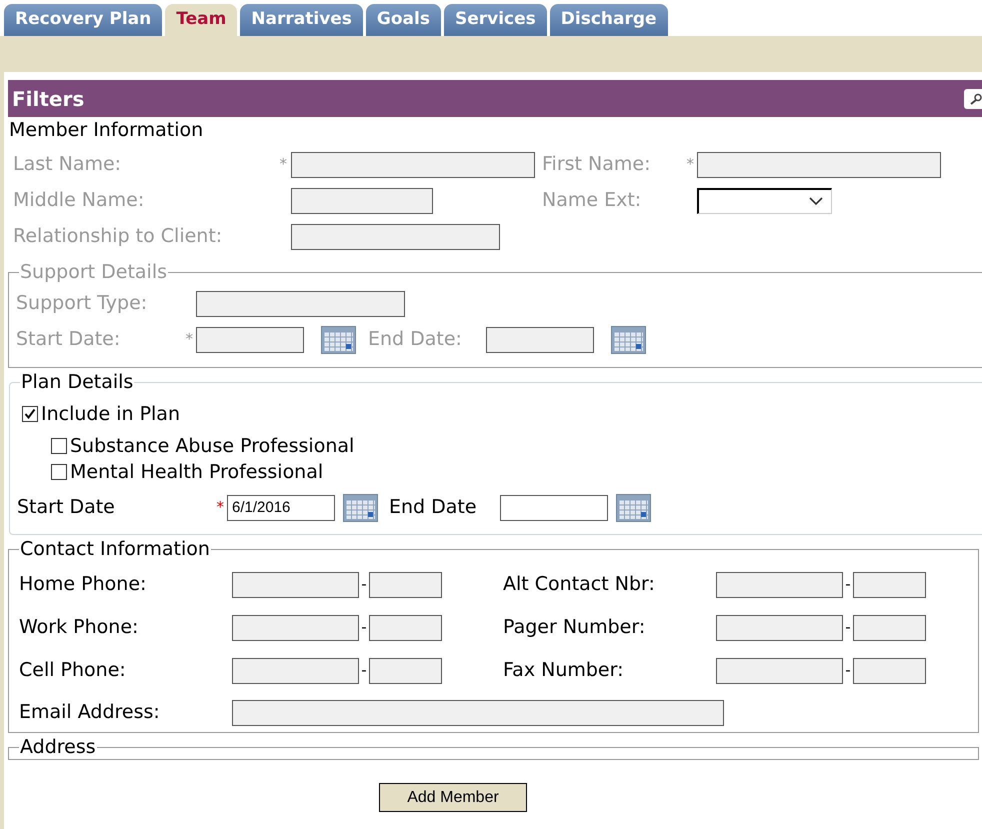 This screenshot has height=829, width=982. Describe the element at coordinates (67, 165) in the screenshot. I see `field-label: Last Name:` at that location.